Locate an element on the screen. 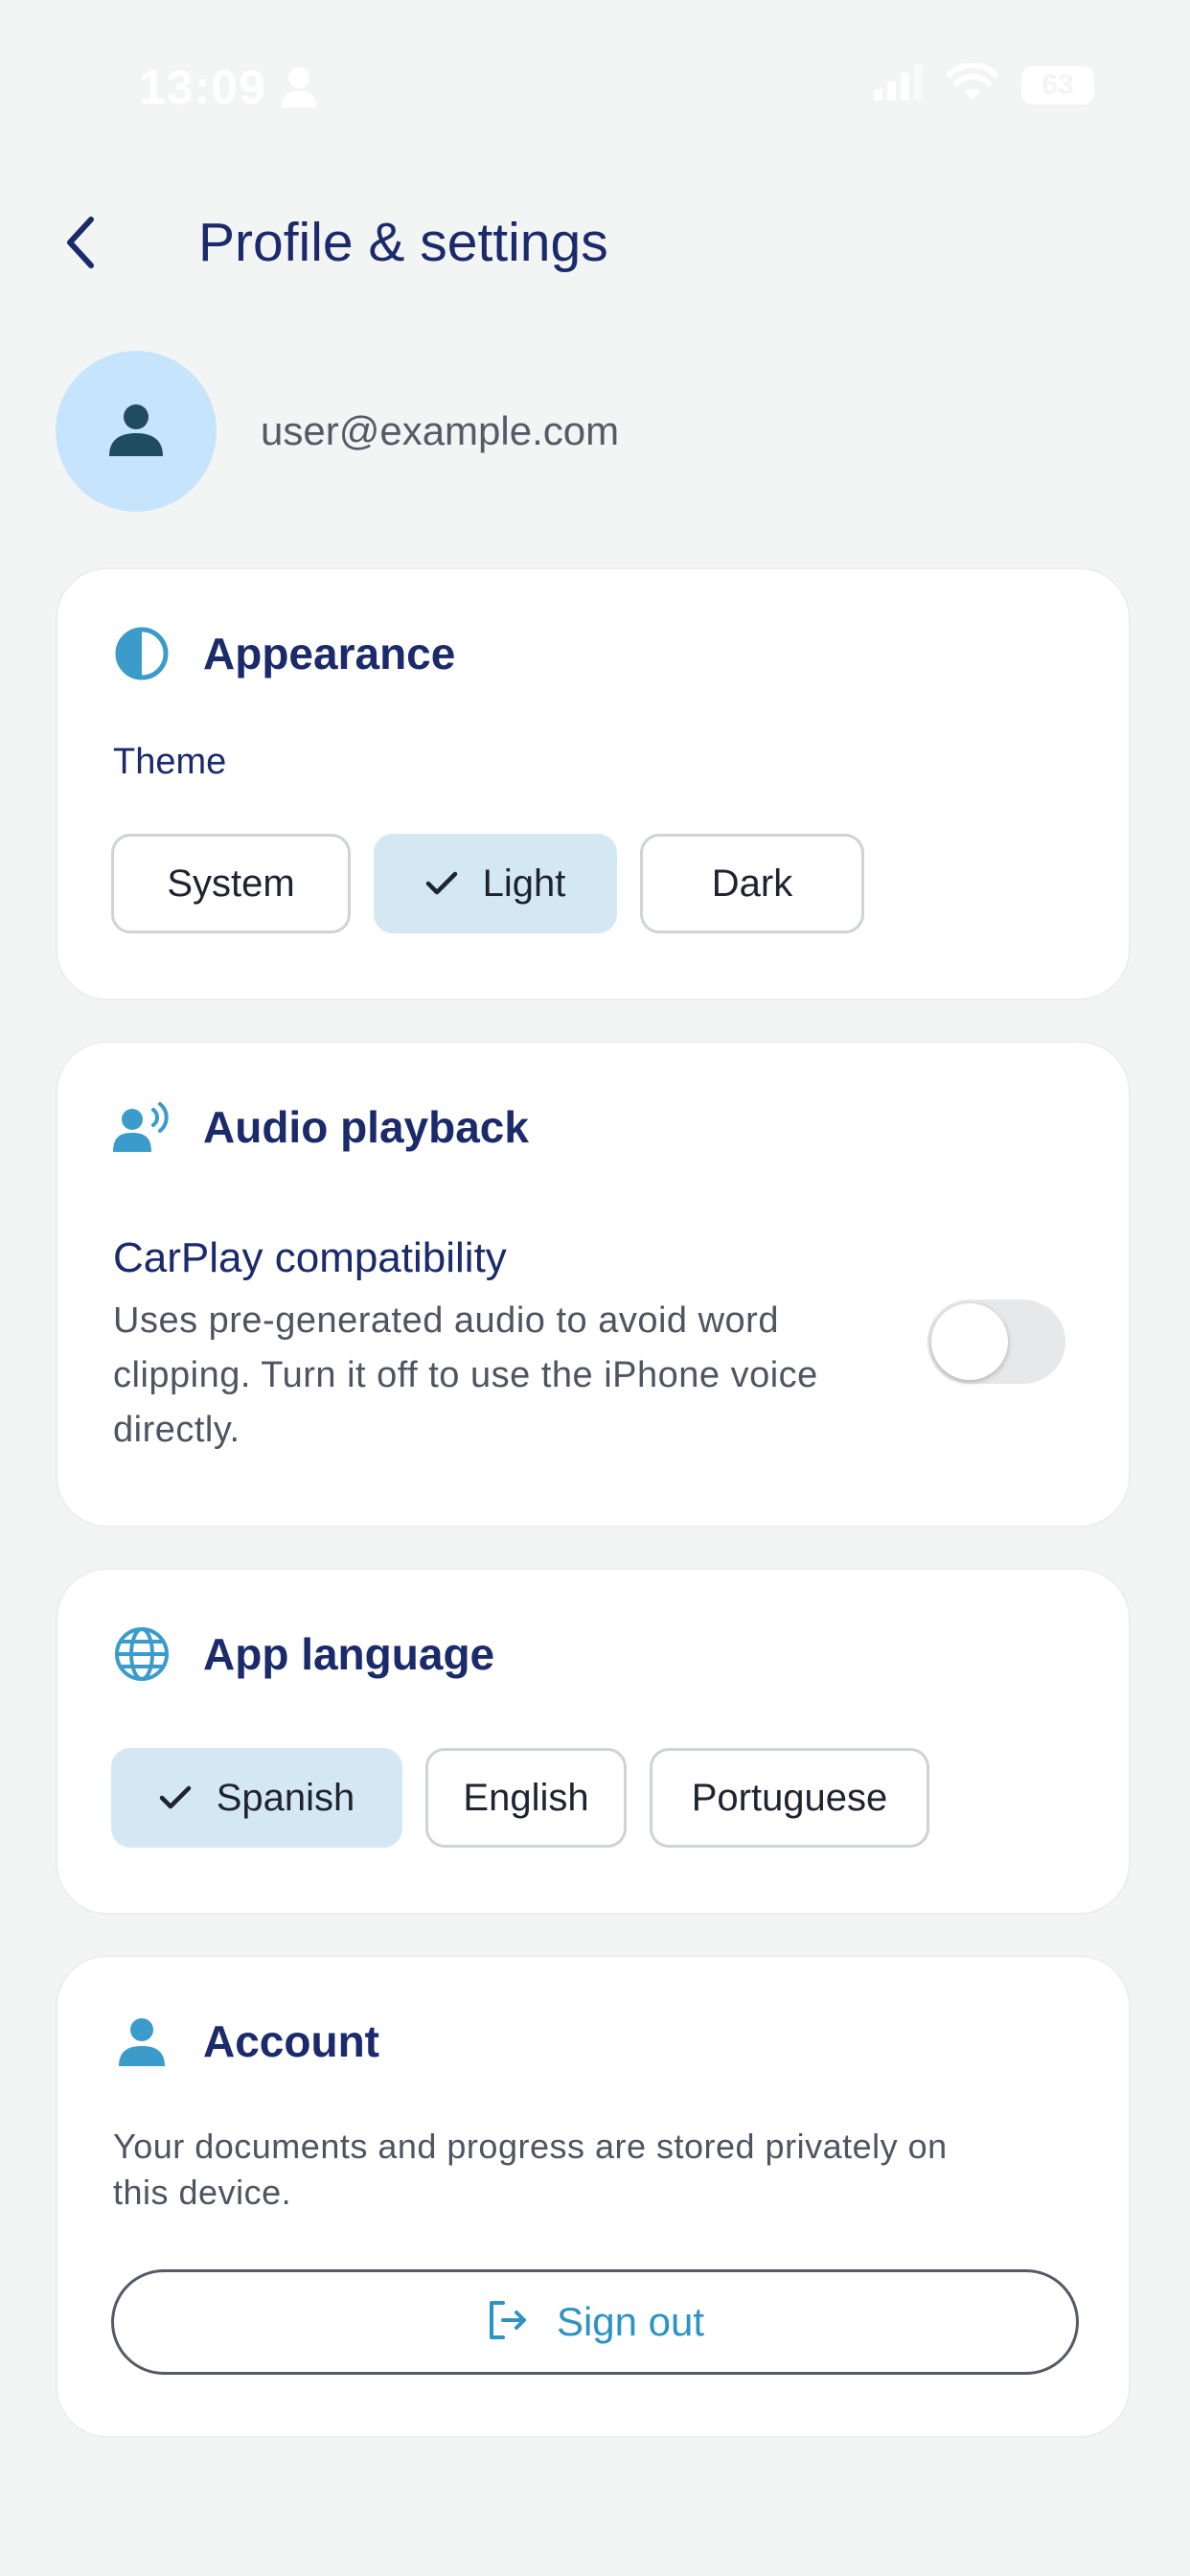 The image size is (1190, 2576). sign-out-label: Sign out is located at coordinates (631, 2321).